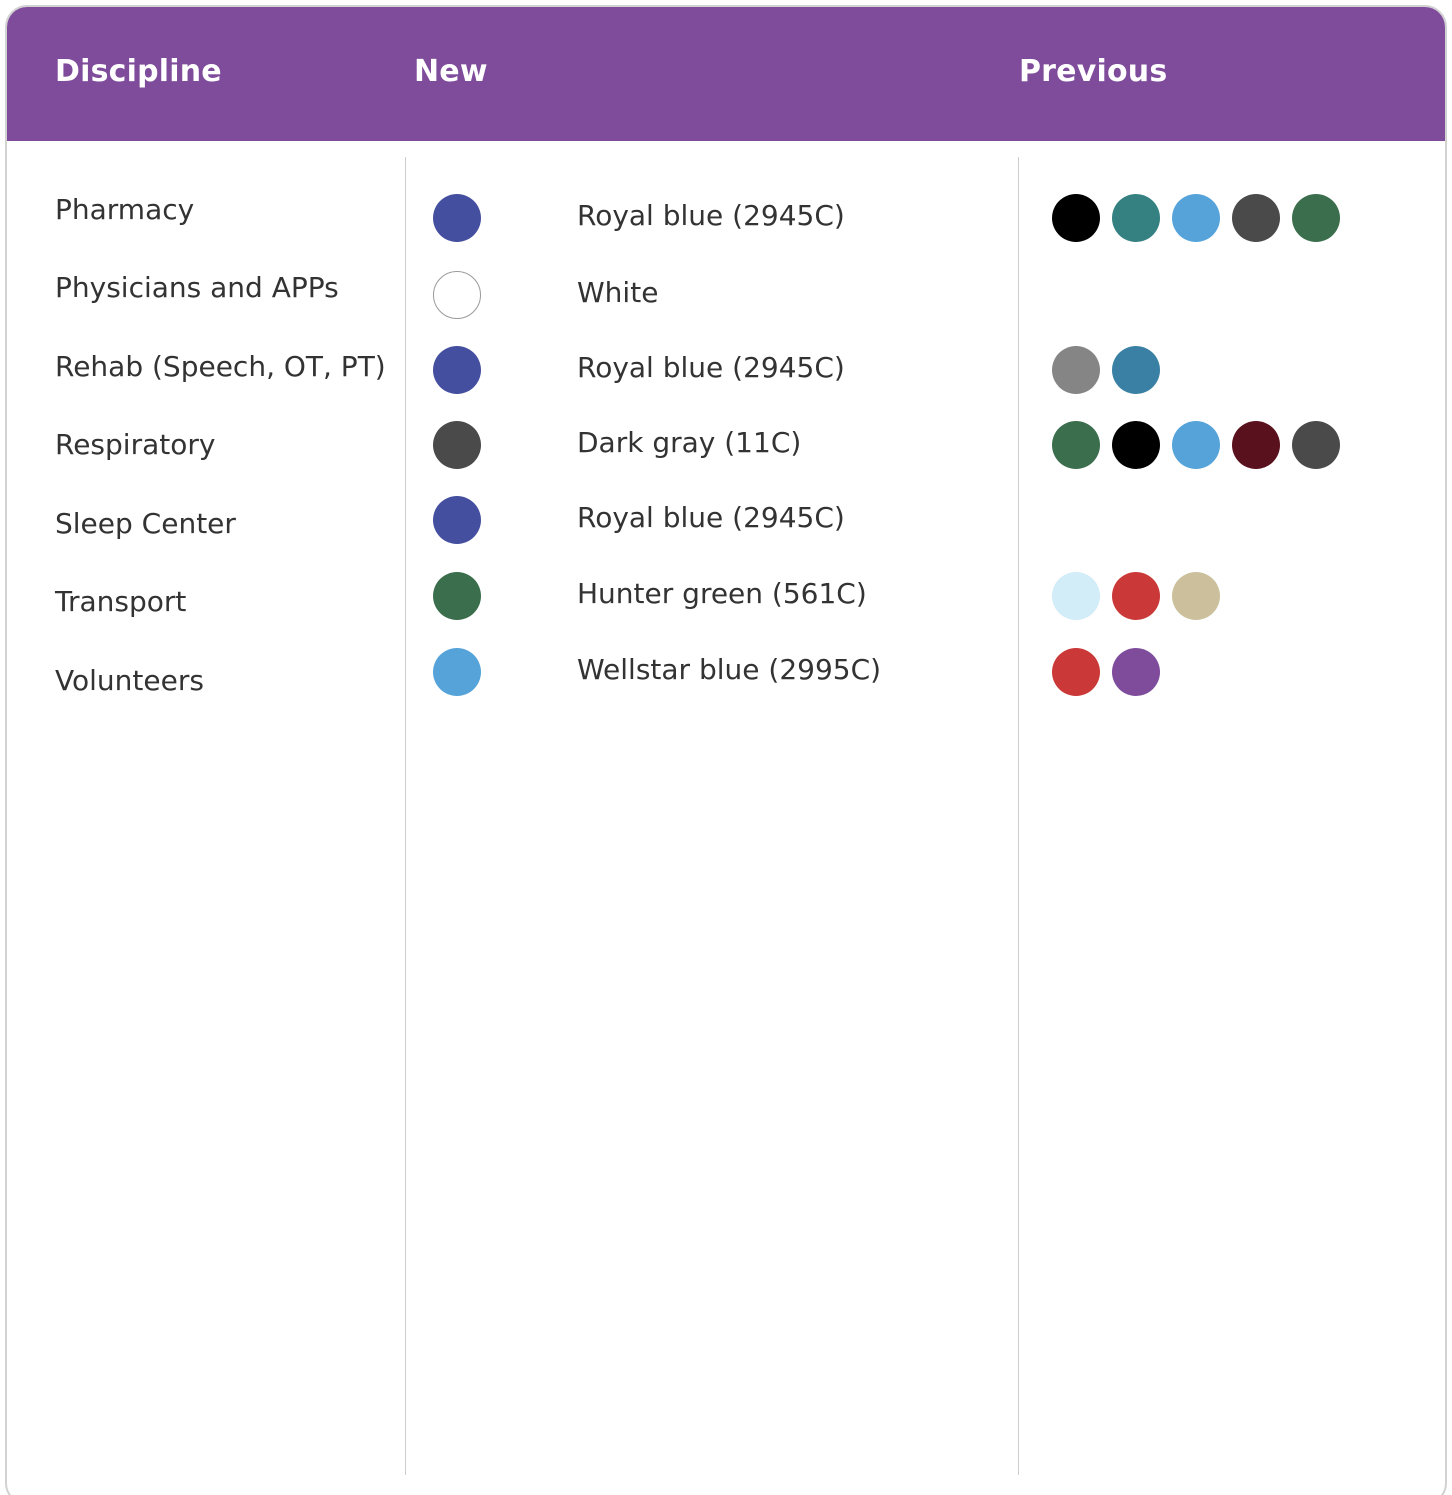 The height and width of the screenshot is (1495, 1452). Describe the element at coordinates (689, 442) in the screenshot. I see `new-color-name: Dark gray (11C)` at that location.